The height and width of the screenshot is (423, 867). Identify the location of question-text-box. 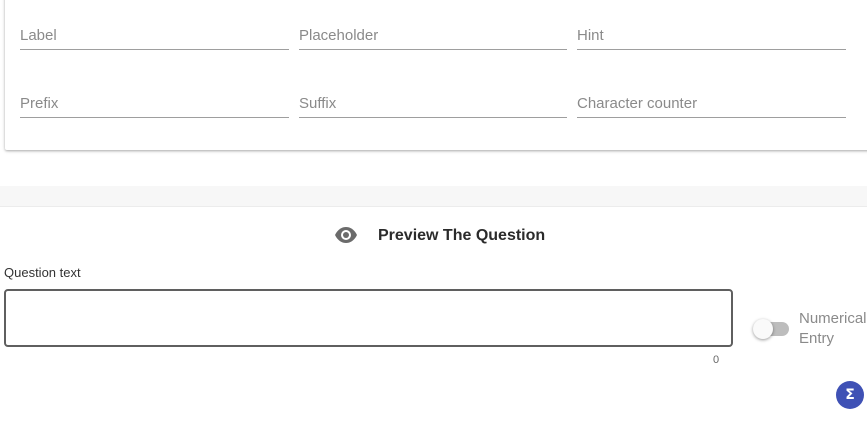
(368, 318).